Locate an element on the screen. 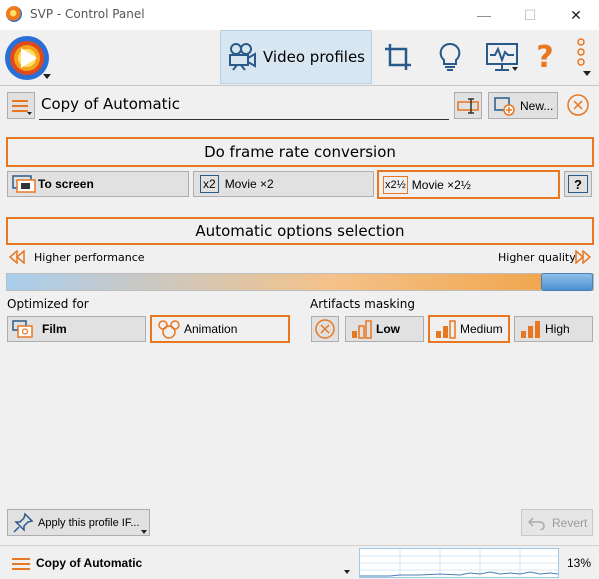 Image resolution: width=599 pixels, height=579 pixels. signal-high-icon is located at coordinates (530, 329).